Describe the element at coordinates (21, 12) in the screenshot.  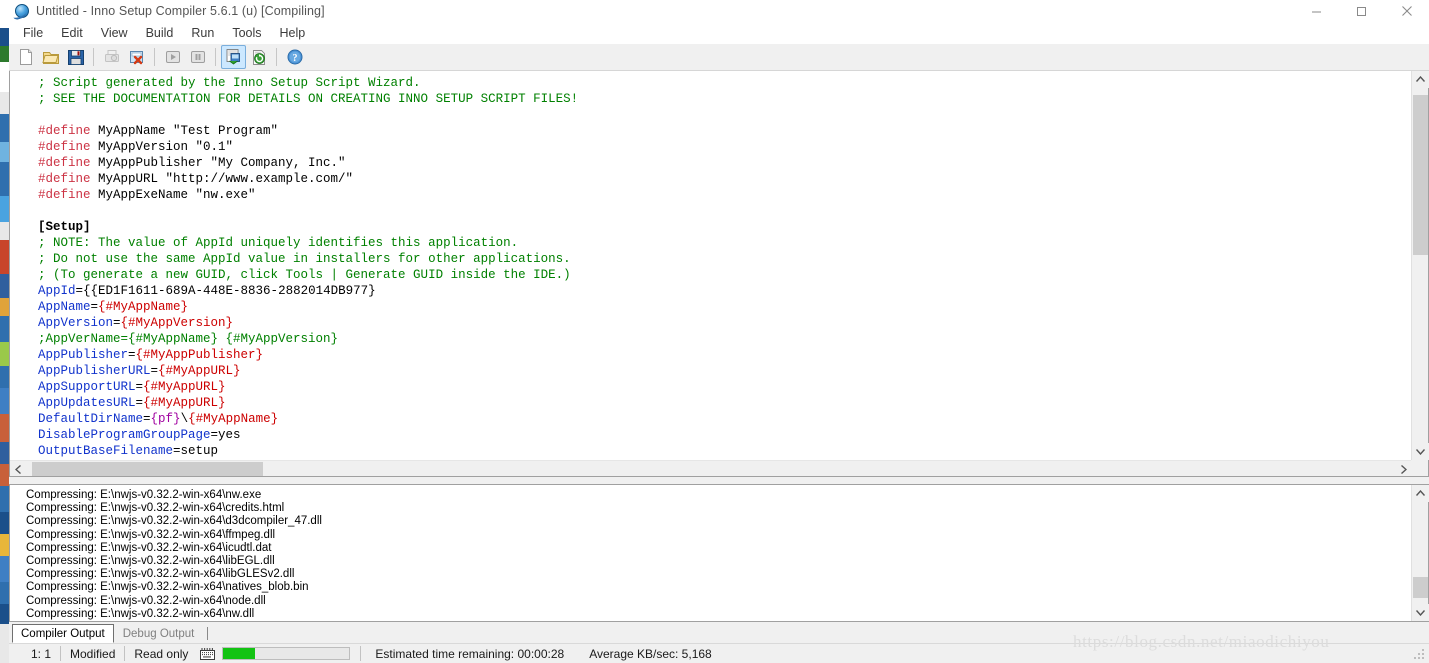
I see `inno-setup-globe-icon` at that location.